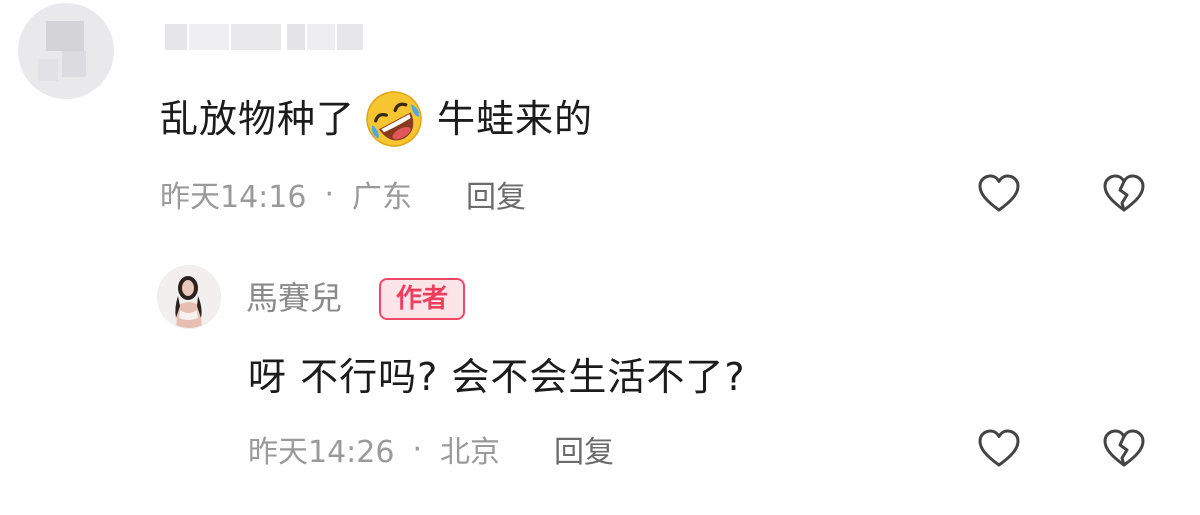 This screenshot has height=515, width=1200. What do you see at coordinates (497, 377) in the screenshot?
I see `reply-text: 呀 不行吗? 会不会生活不了?` at bounding box center [497, 377].